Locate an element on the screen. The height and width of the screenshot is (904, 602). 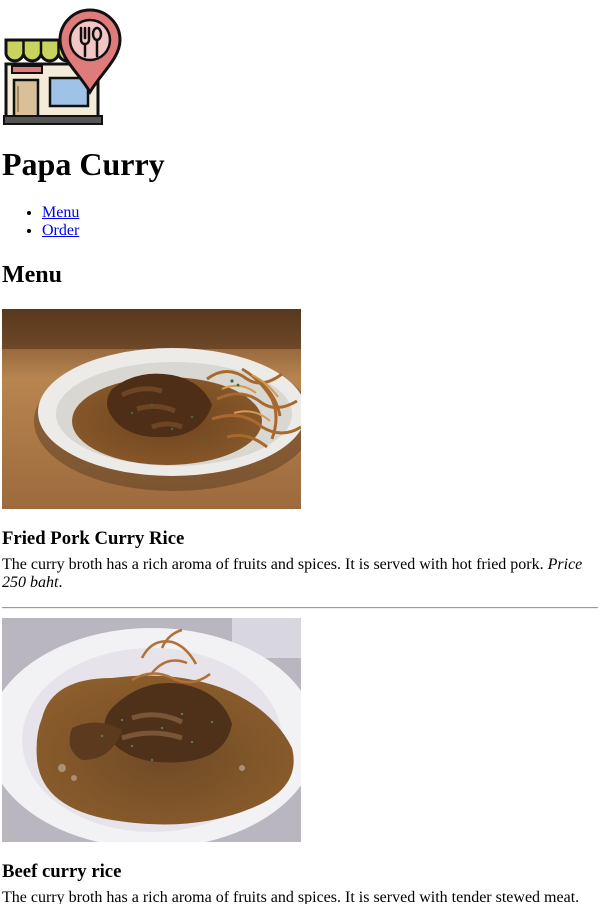
nav-item-order: Order is located at coordinates (60, 231).